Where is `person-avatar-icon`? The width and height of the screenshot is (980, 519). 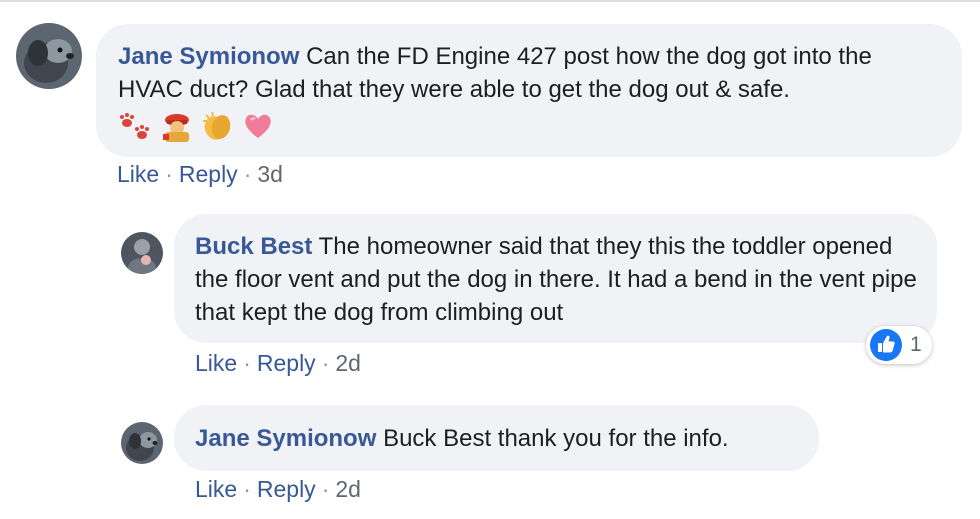
person-avatar-icon is located at coordinates (142, 253).